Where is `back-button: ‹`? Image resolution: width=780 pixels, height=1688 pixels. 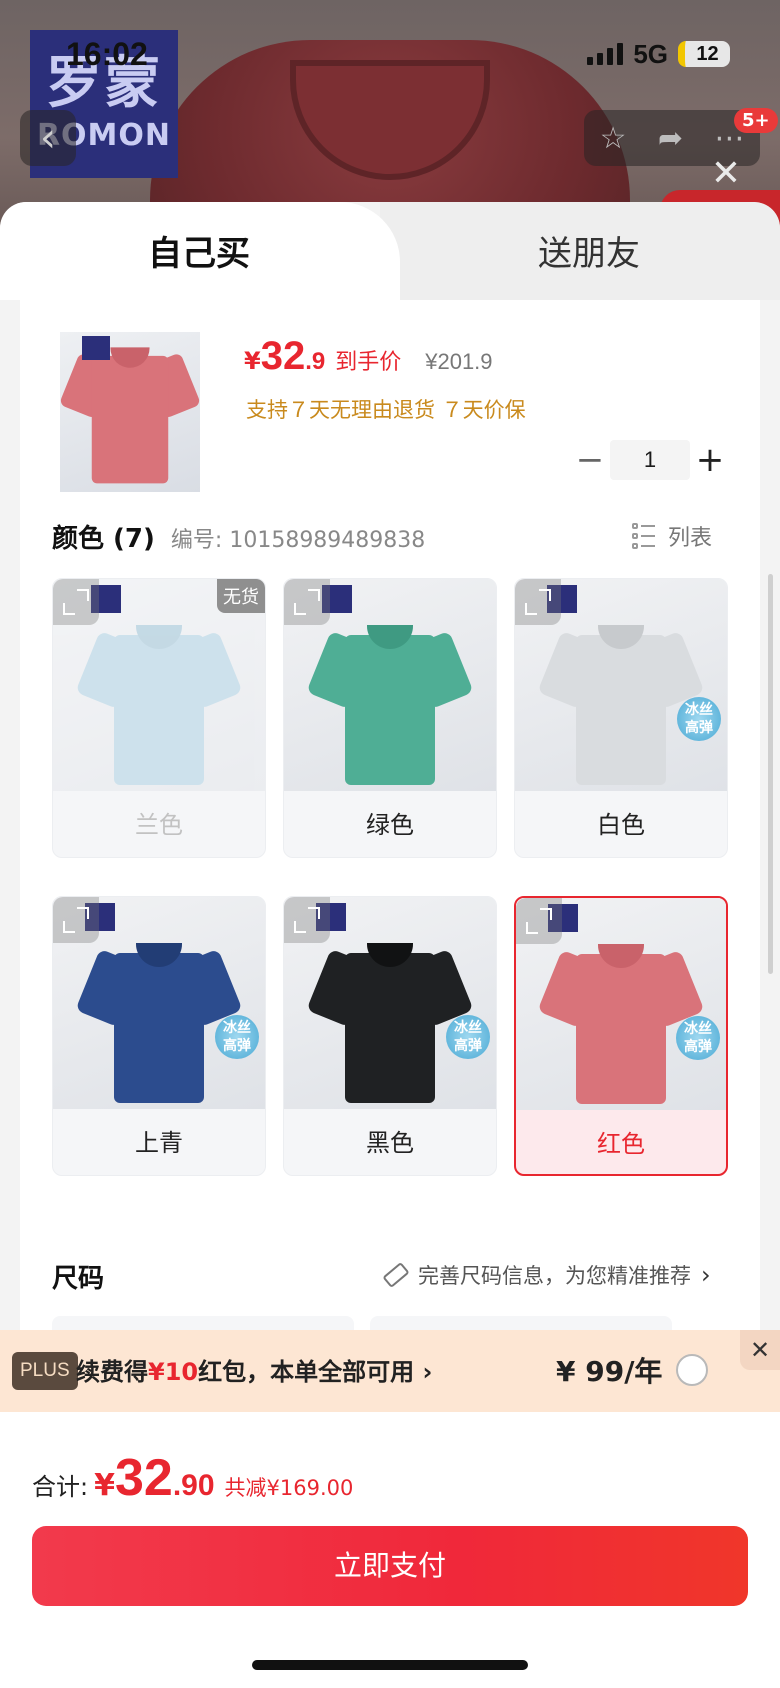
back-button: ‹ is located at coordinates (48, 138).